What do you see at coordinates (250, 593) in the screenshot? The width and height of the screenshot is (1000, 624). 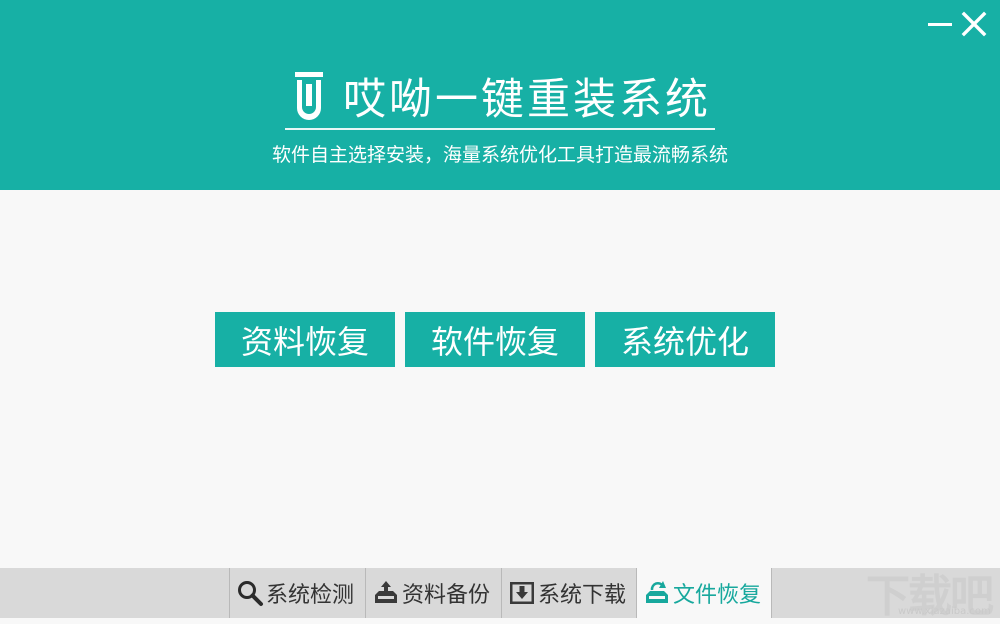 I see `magnifier-icon` at bounding box center [250, 593].